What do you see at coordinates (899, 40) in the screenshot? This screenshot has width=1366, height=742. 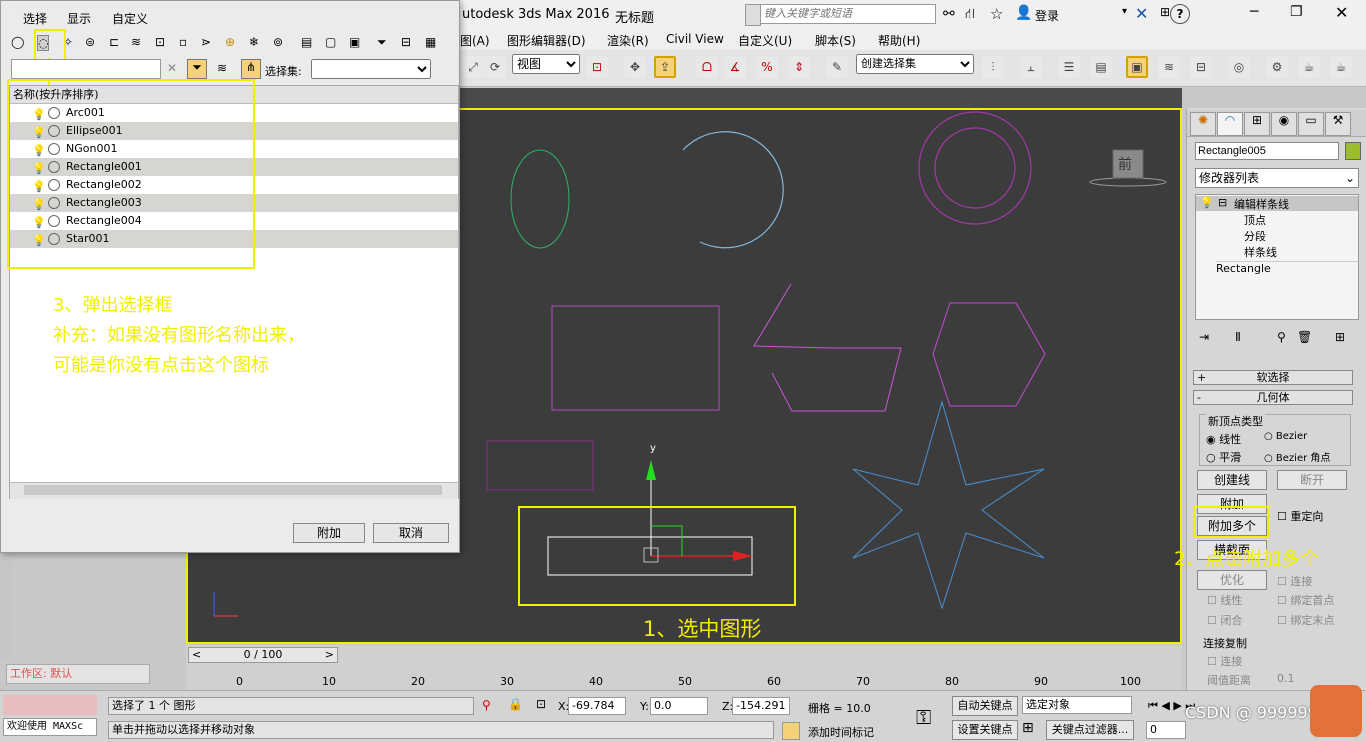 I see `menu-item-help: 帮助(H)` at bounding box center [899, 40].